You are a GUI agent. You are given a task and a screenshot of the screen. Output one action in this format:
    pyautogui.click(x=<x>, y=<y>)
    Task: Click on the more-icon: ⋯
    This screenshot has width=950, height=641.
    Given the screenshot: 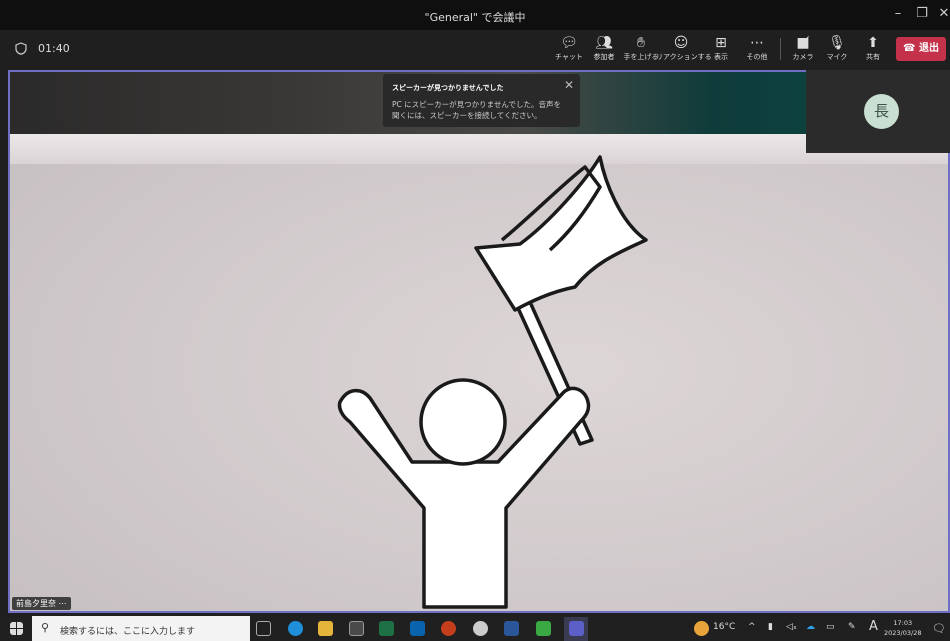 What is the action you would take?
    pyautogui.click(x=757, y=43)
    